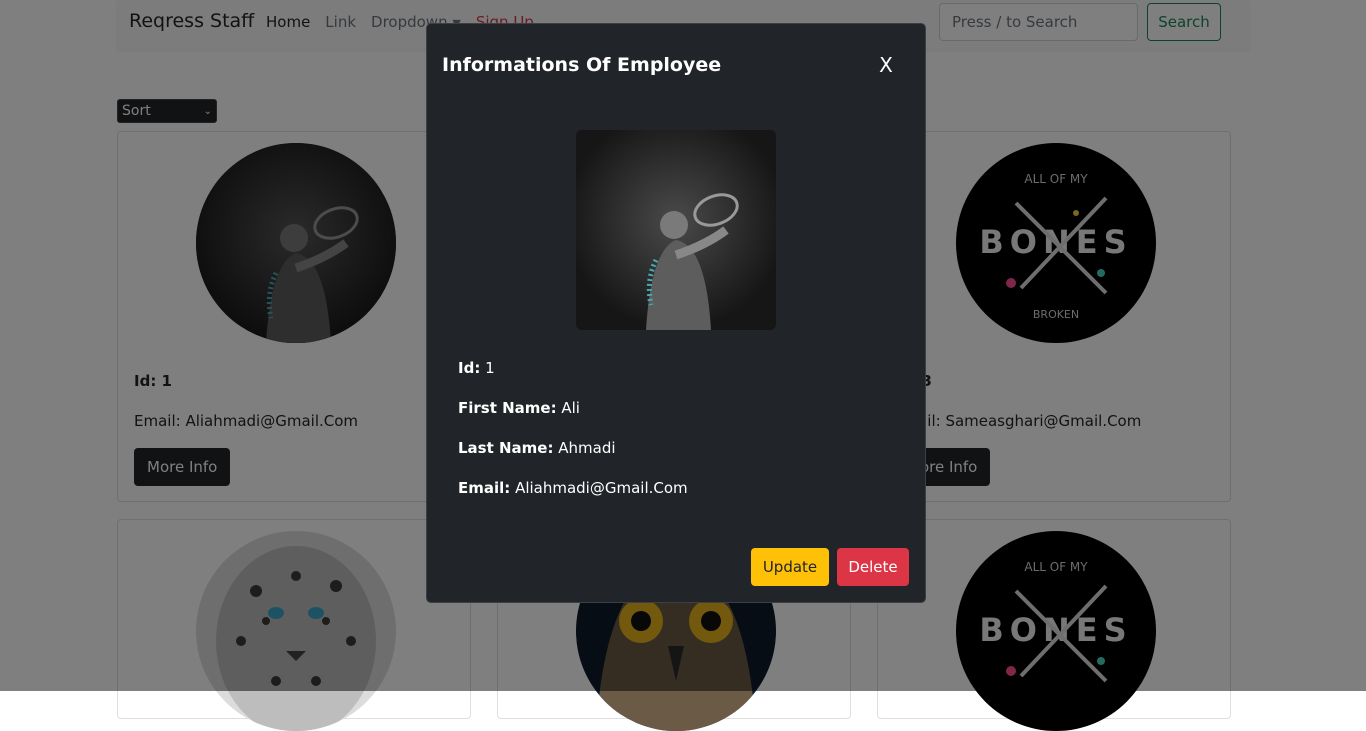  Describe the element at coordinates (582, 65) in the screenshot. I see `modal-title: Informations Of Employee` at that location.